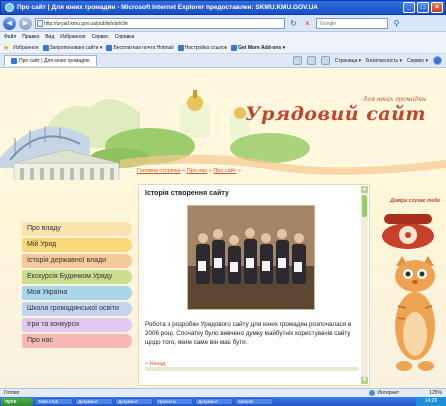  What do you see at coordinates (364, 285) in the screenshot?
I see `article-scrollbar: ▲ ▼` at bounding box center [364, 285].